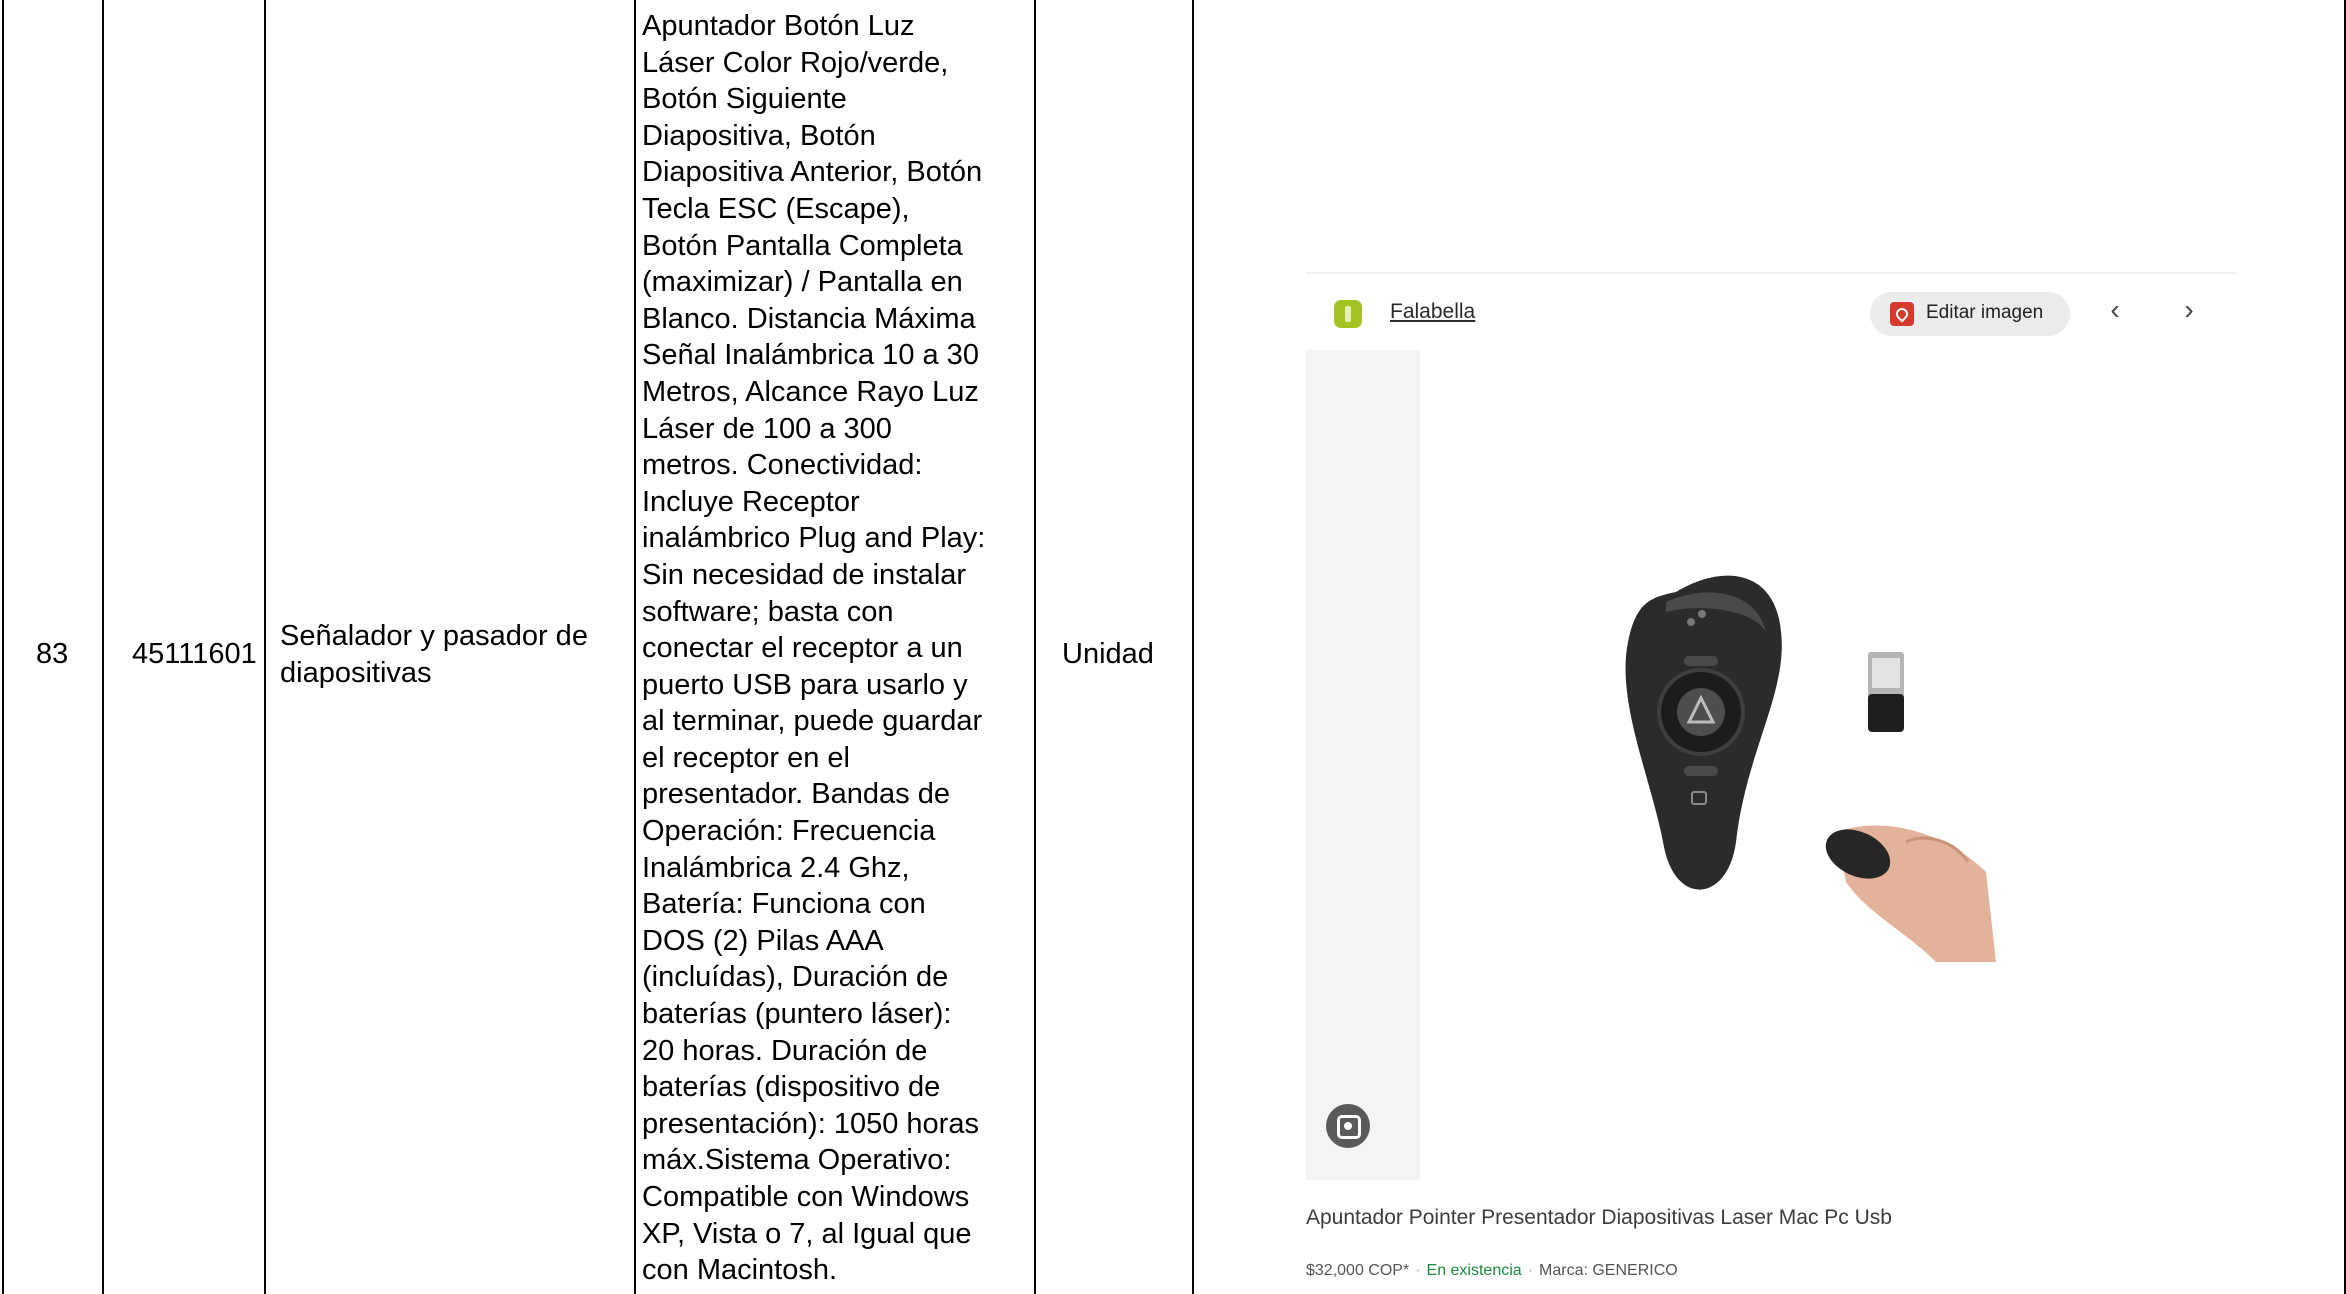 The image size is (2346, 1294). What do you see at coordinates (194, 654) in the screenshot?
I see `item-code: 45111601` at bounding box center [194, 654].